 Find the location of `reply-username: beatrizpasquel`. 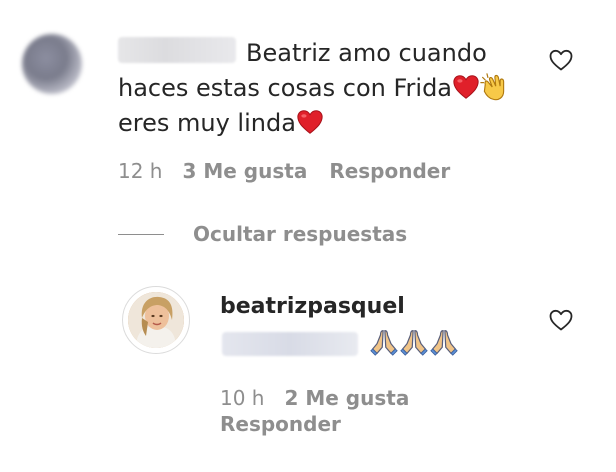

reply-username: beatrizpasquel is located at coordinates (312, 306).